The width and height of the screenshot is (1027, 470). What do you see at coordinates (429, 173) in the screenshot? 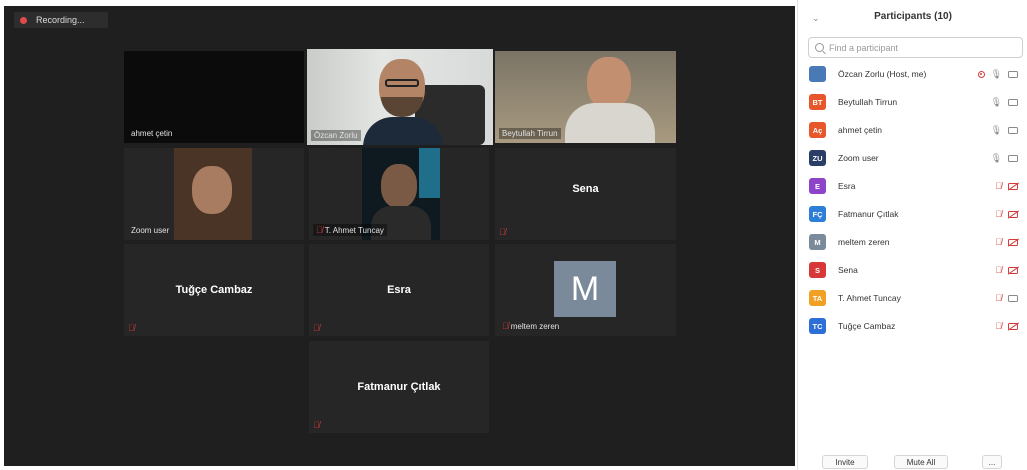
I see `light-shape` at bounding box center [429, 173].